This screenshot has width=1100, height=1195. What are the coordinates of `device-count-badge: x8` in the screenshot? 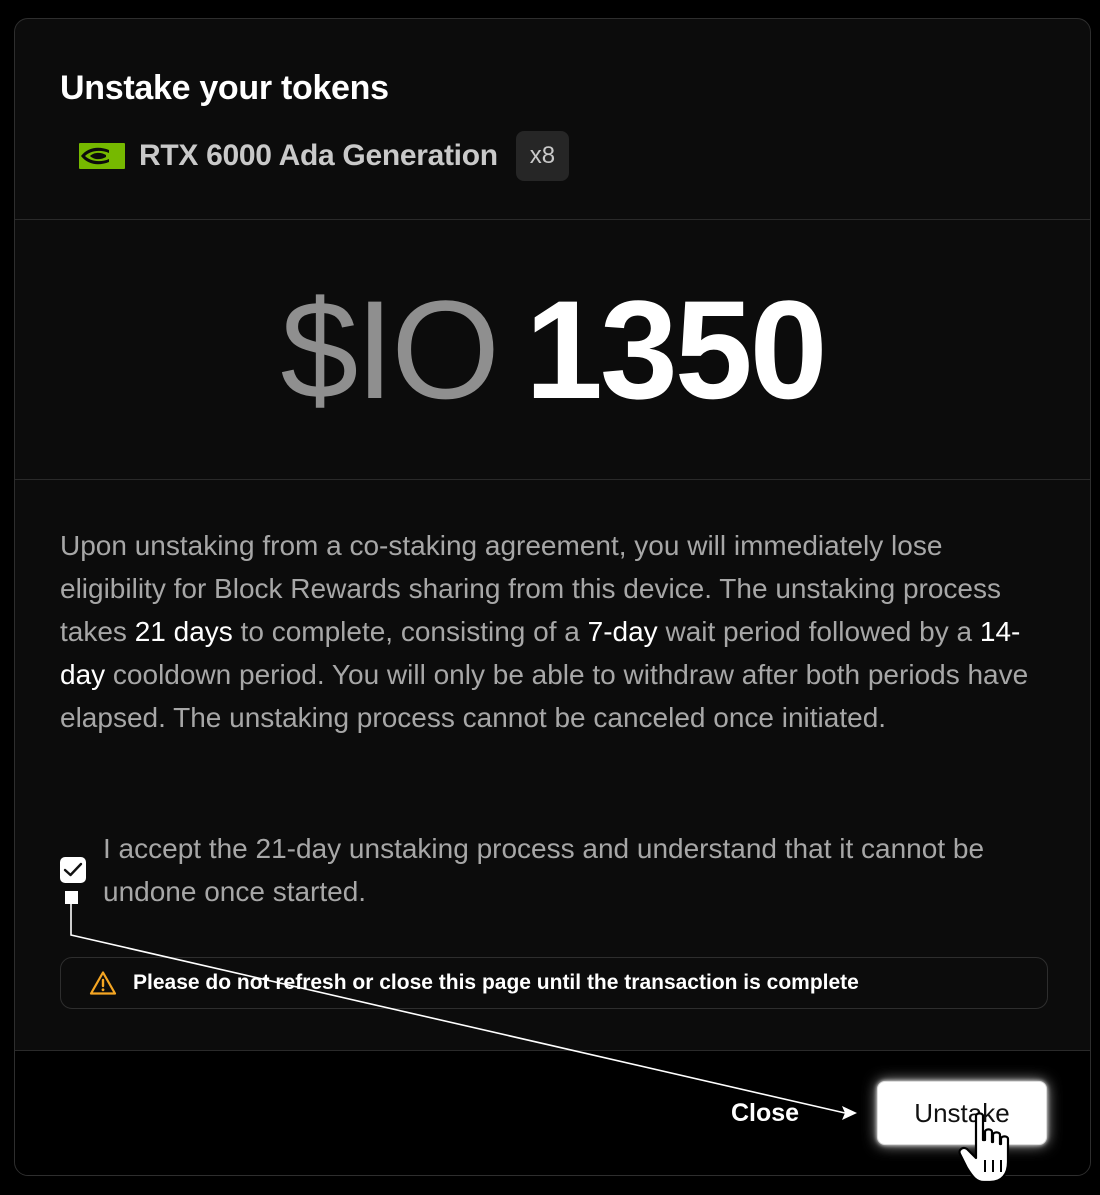 It's located at (542, 156).